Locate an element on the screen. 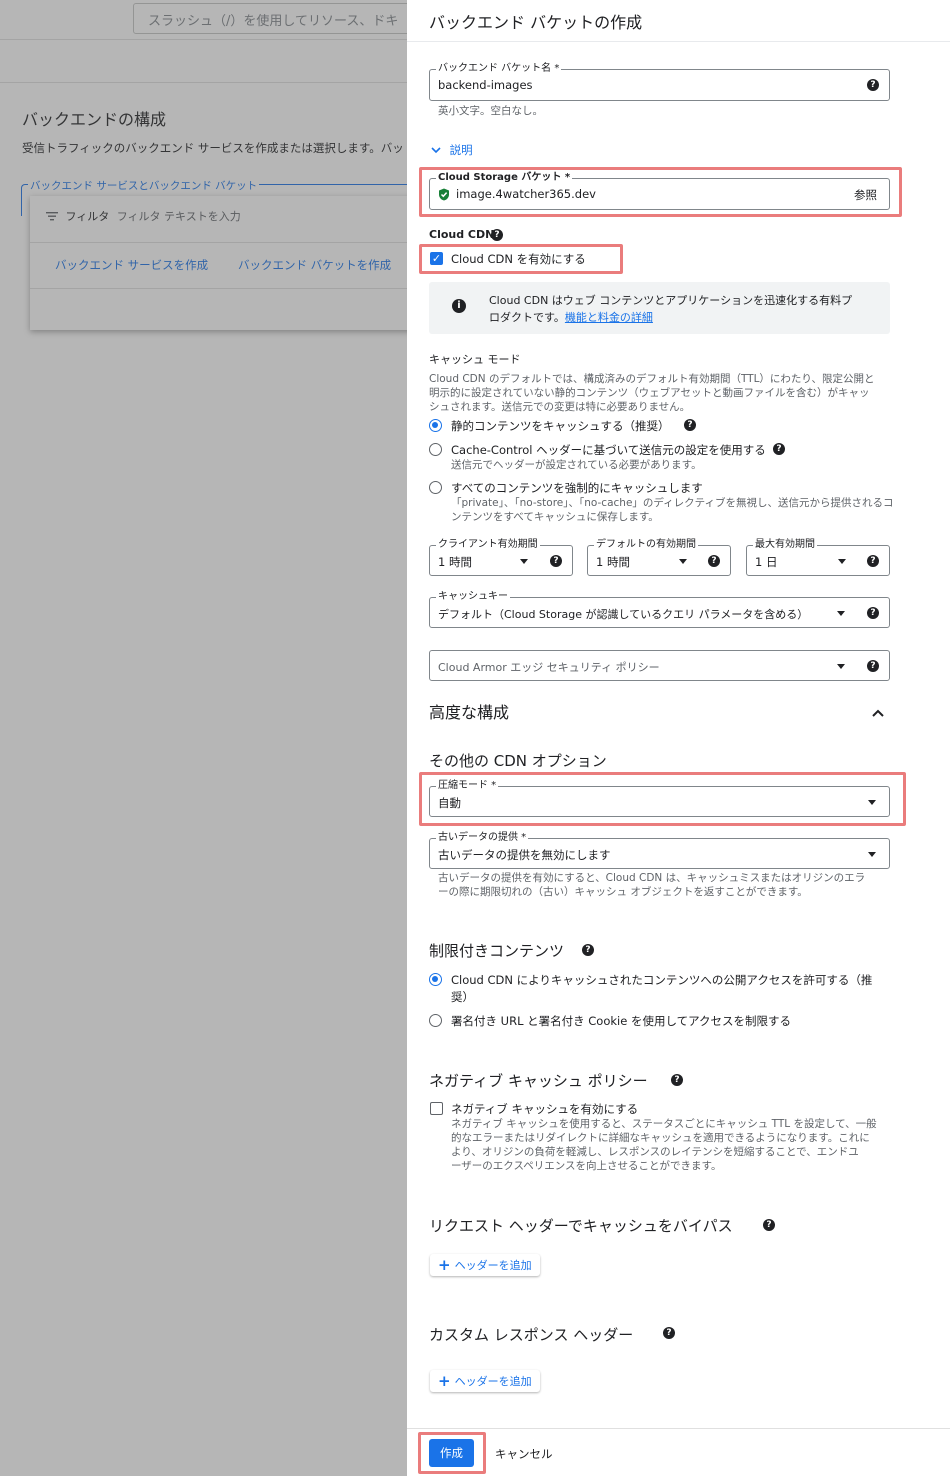 Image resolution: width=950 pixels, height=1476 pixels. cloud-cdn-label-text: Cloud CDN is located at coordinates (462, 234).